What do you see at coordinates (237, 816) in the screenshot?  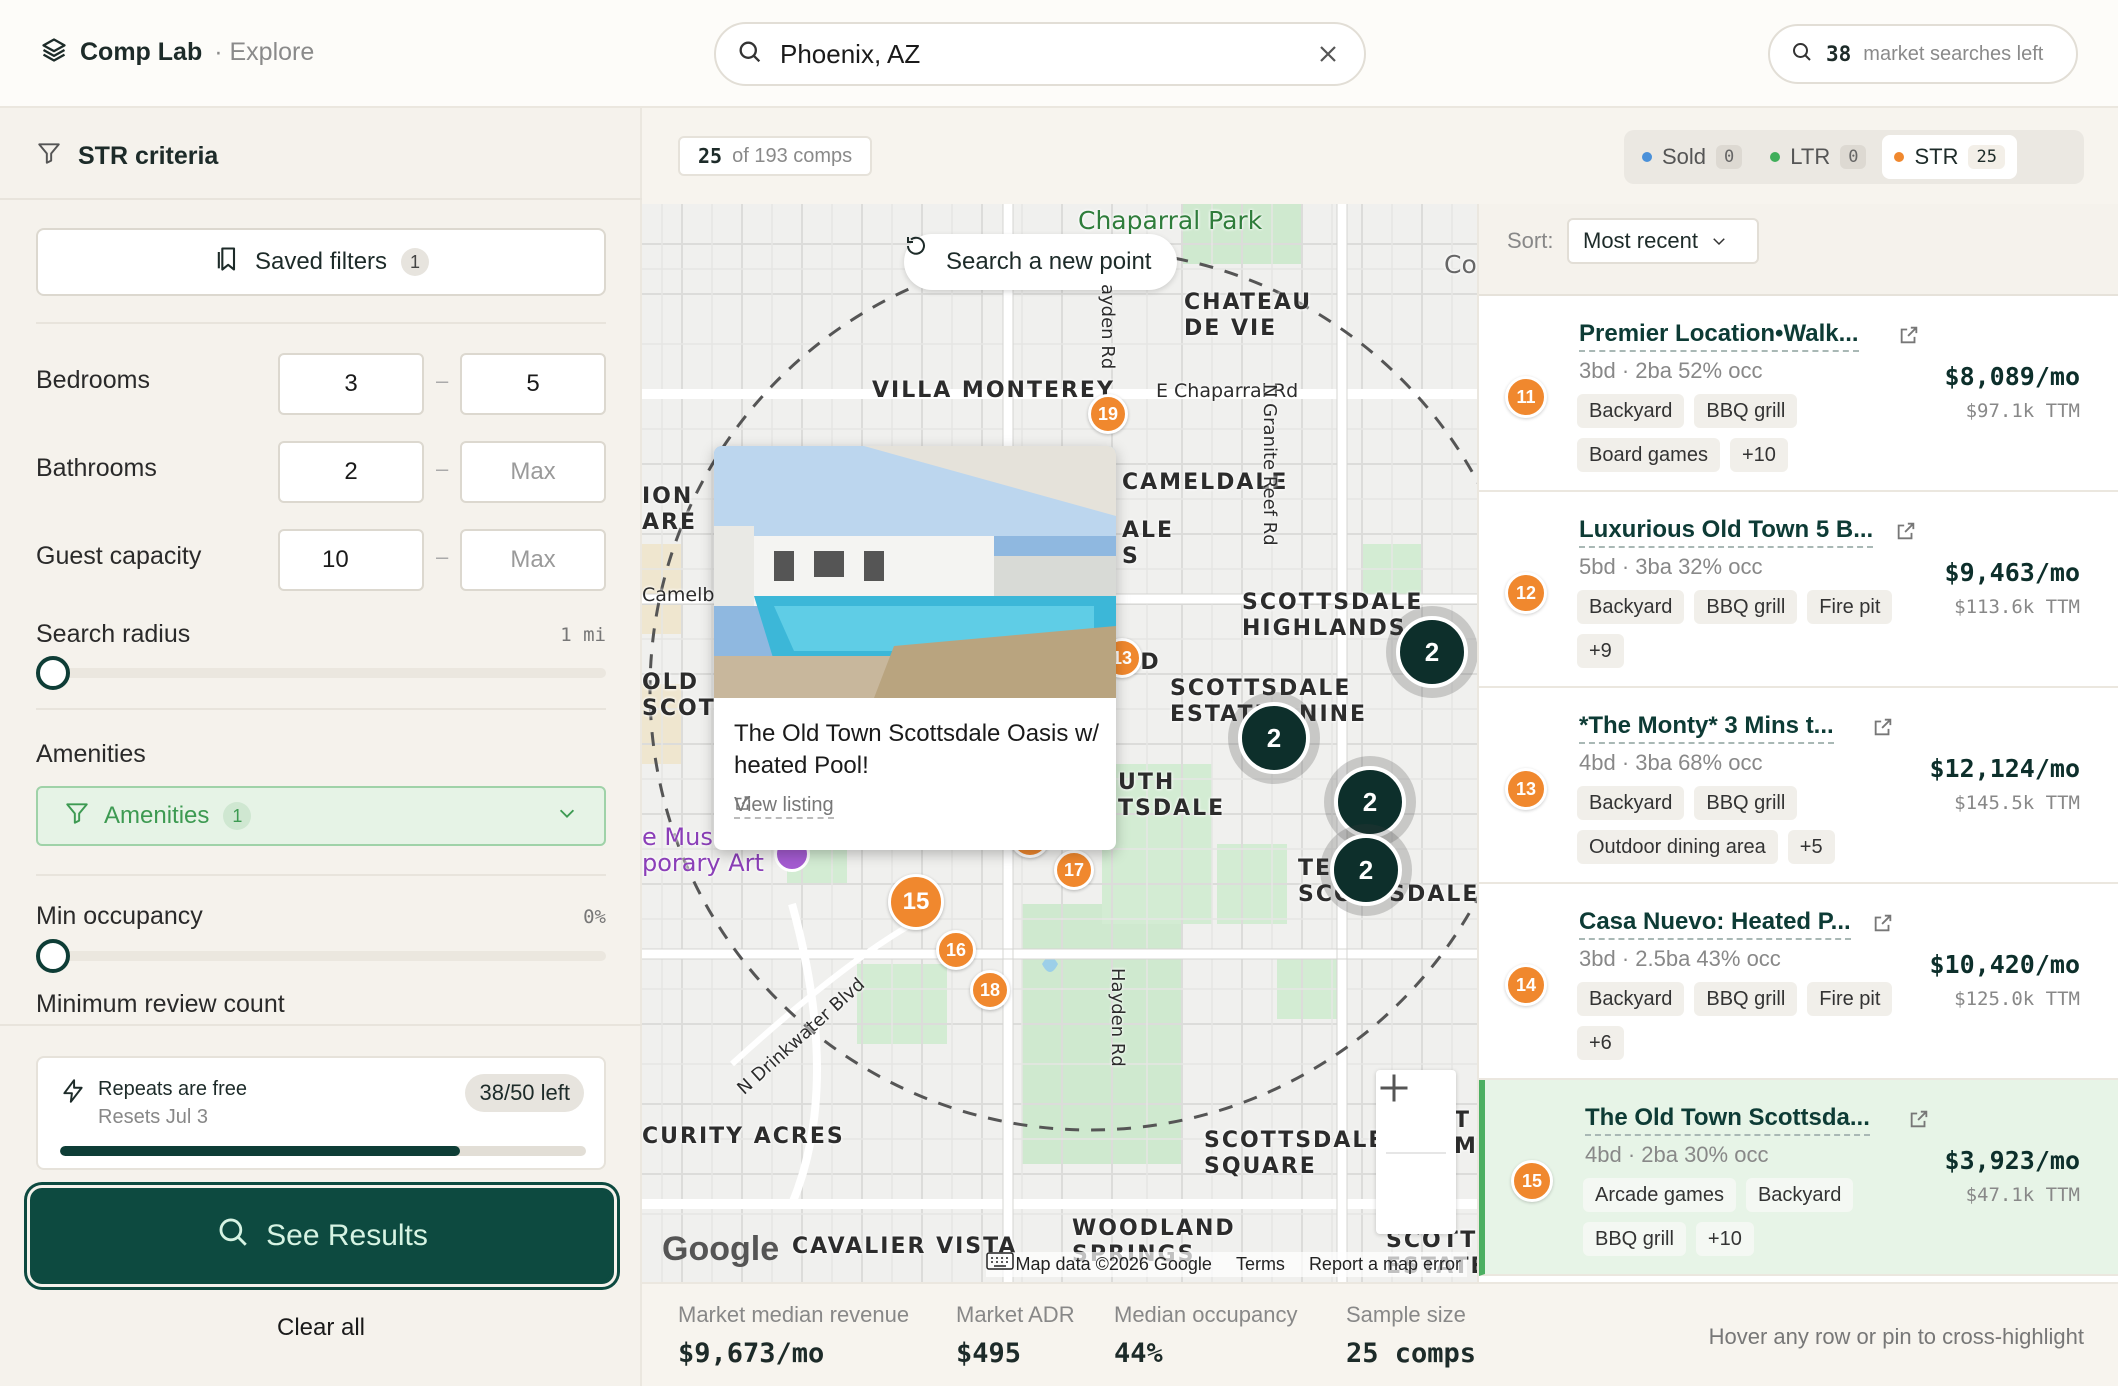 I see `amenities-count: 1` at bounding box center [237, 816].